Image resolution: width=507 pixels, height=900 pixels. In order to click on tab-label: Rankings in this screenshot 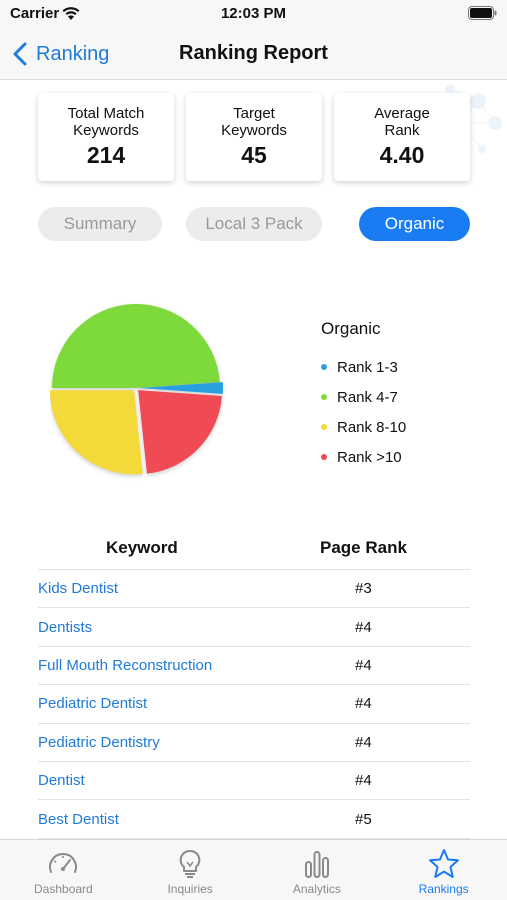, I will do `click(443, 889)`.